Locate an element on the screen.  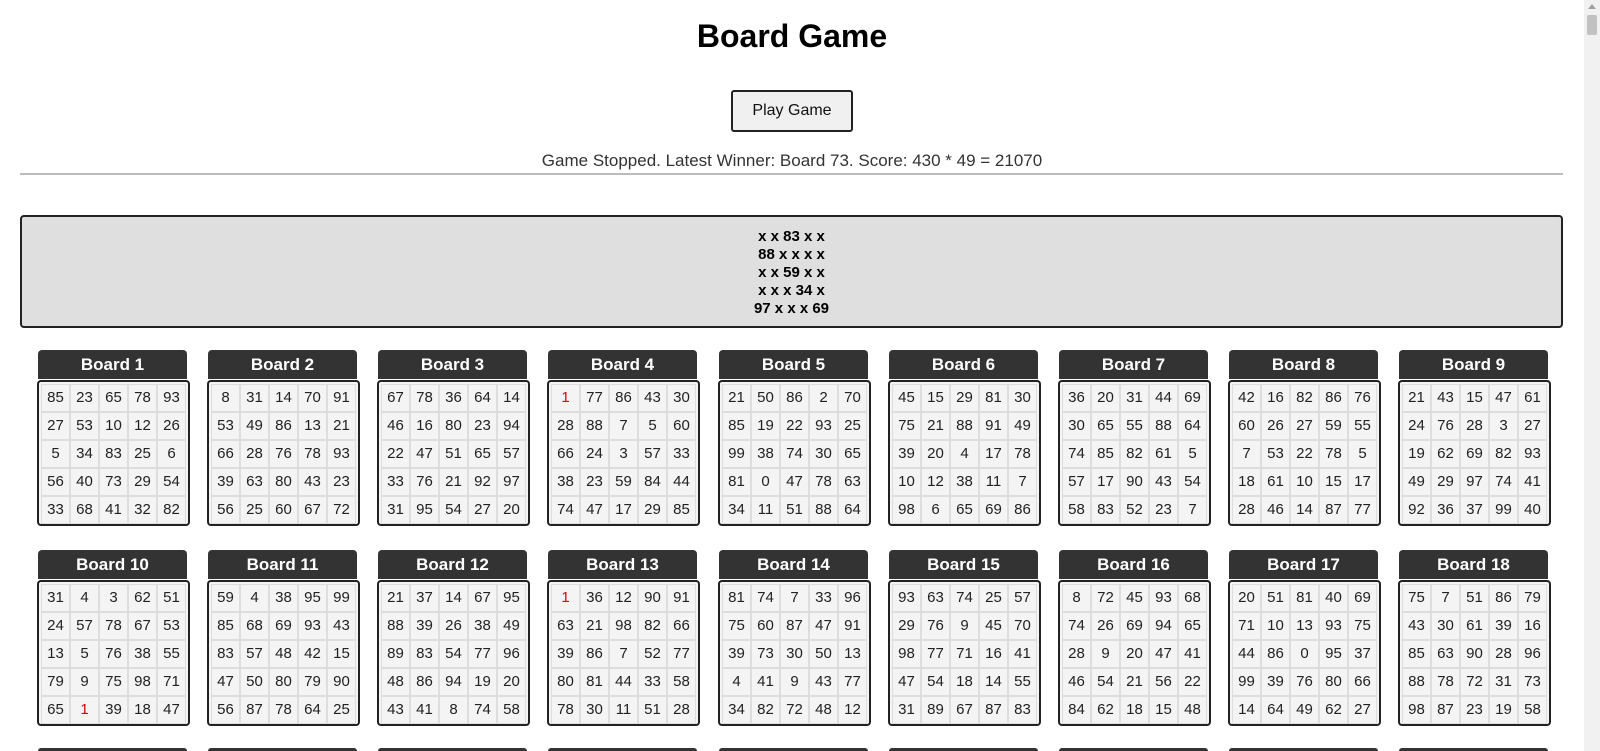
board-grid-row: 85 19 22 93 25 is located at coordinates (794, 426).